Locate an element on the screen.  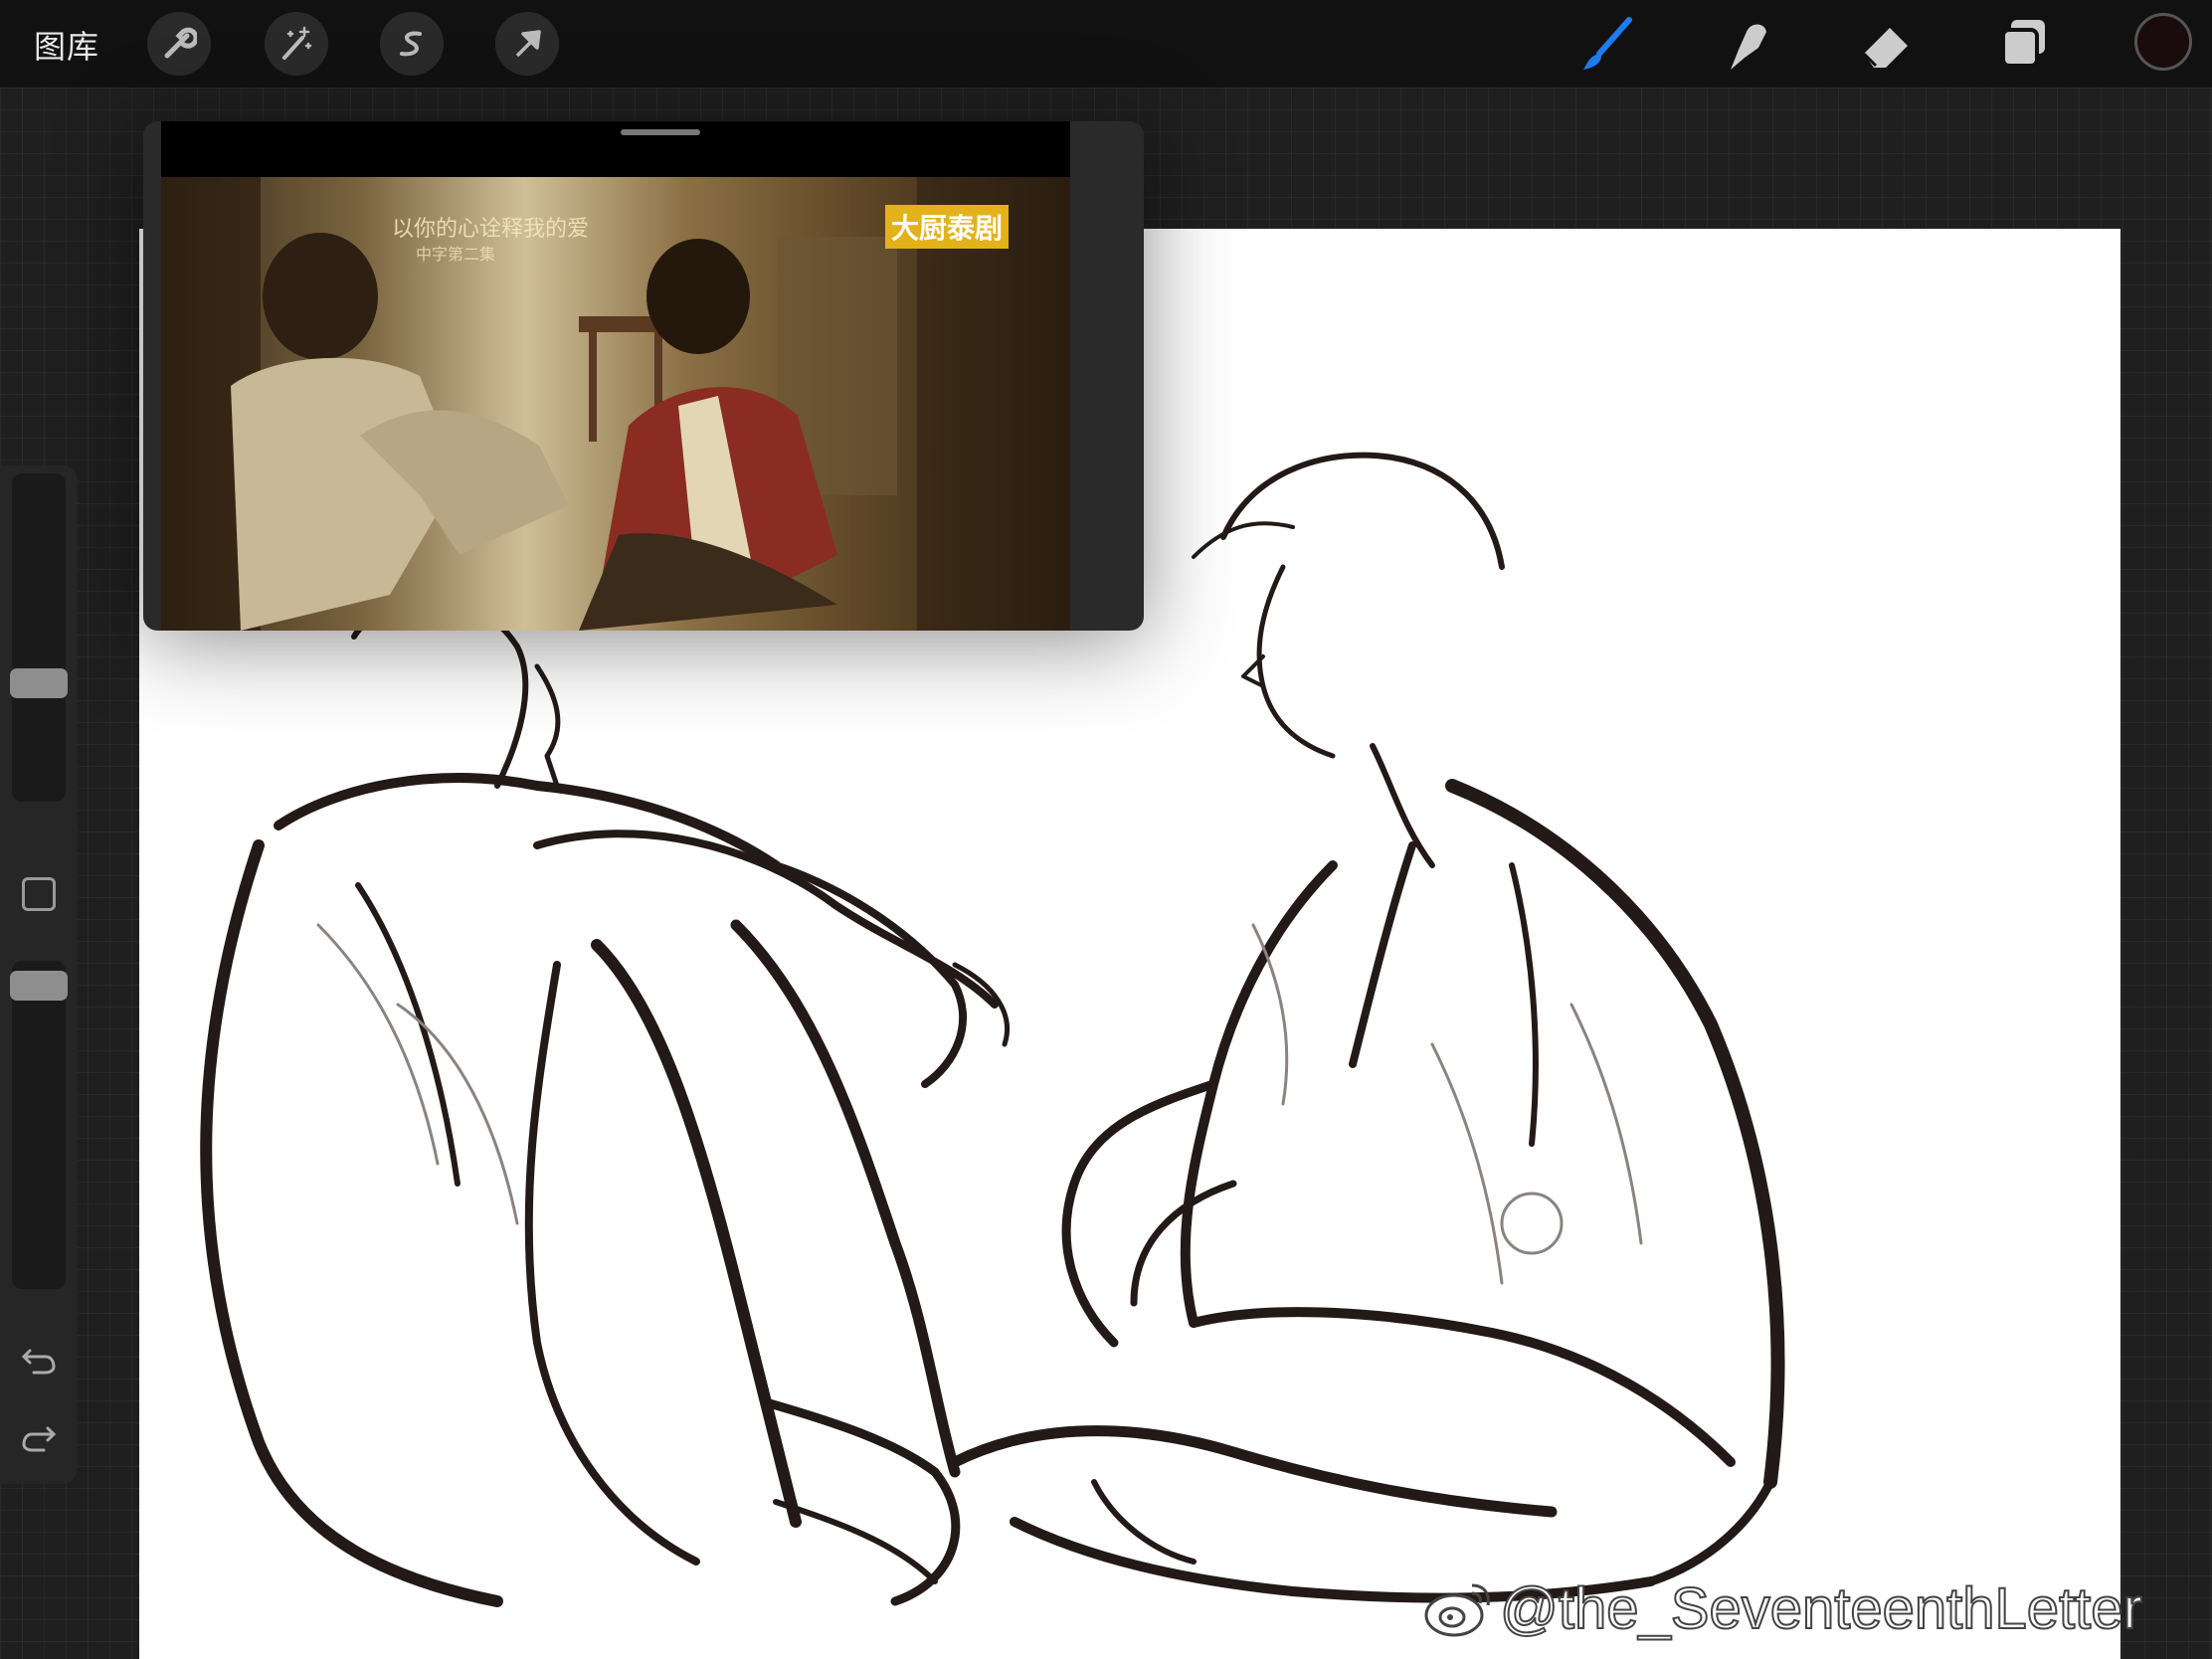
arrow-cursor-icon is located at coordinates (528, 44).